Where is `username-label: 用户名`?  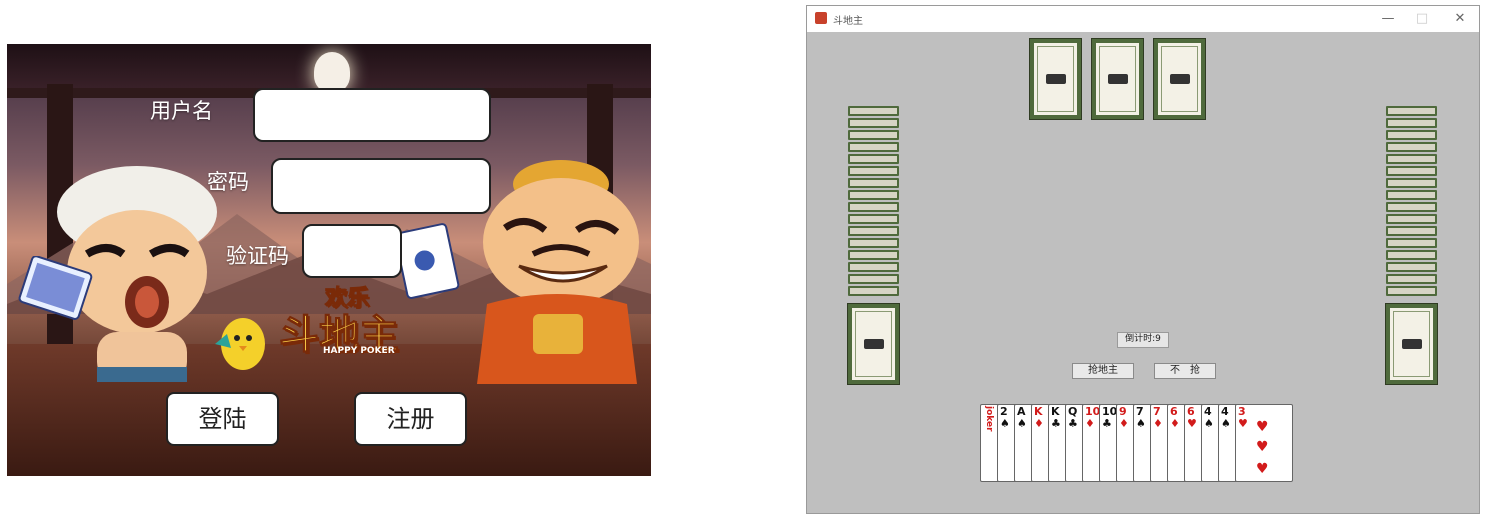 username-label: 用户名 is located at coordinates (181, 111).